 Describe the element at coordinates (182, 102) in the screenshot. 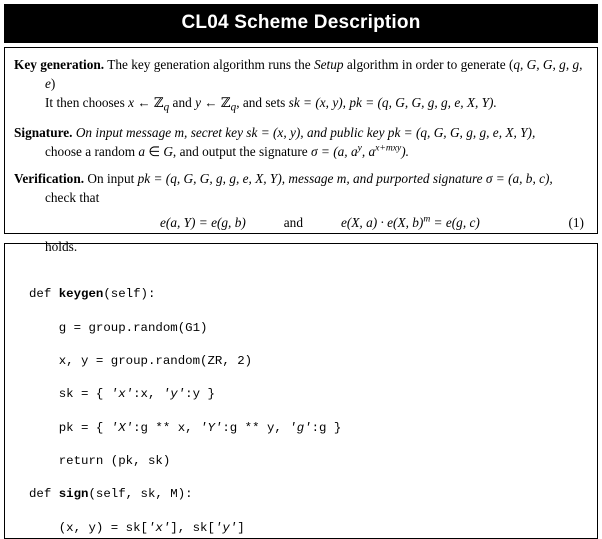

I see `kg2-b: and` at that location.